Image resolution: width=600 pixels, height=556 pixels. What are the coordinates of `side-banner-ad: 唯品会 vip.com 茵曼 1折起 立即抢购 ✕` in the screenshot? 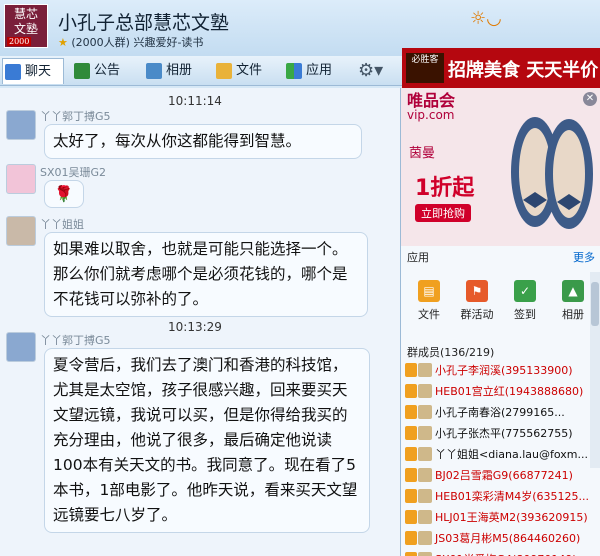 It's located at (500, 167).